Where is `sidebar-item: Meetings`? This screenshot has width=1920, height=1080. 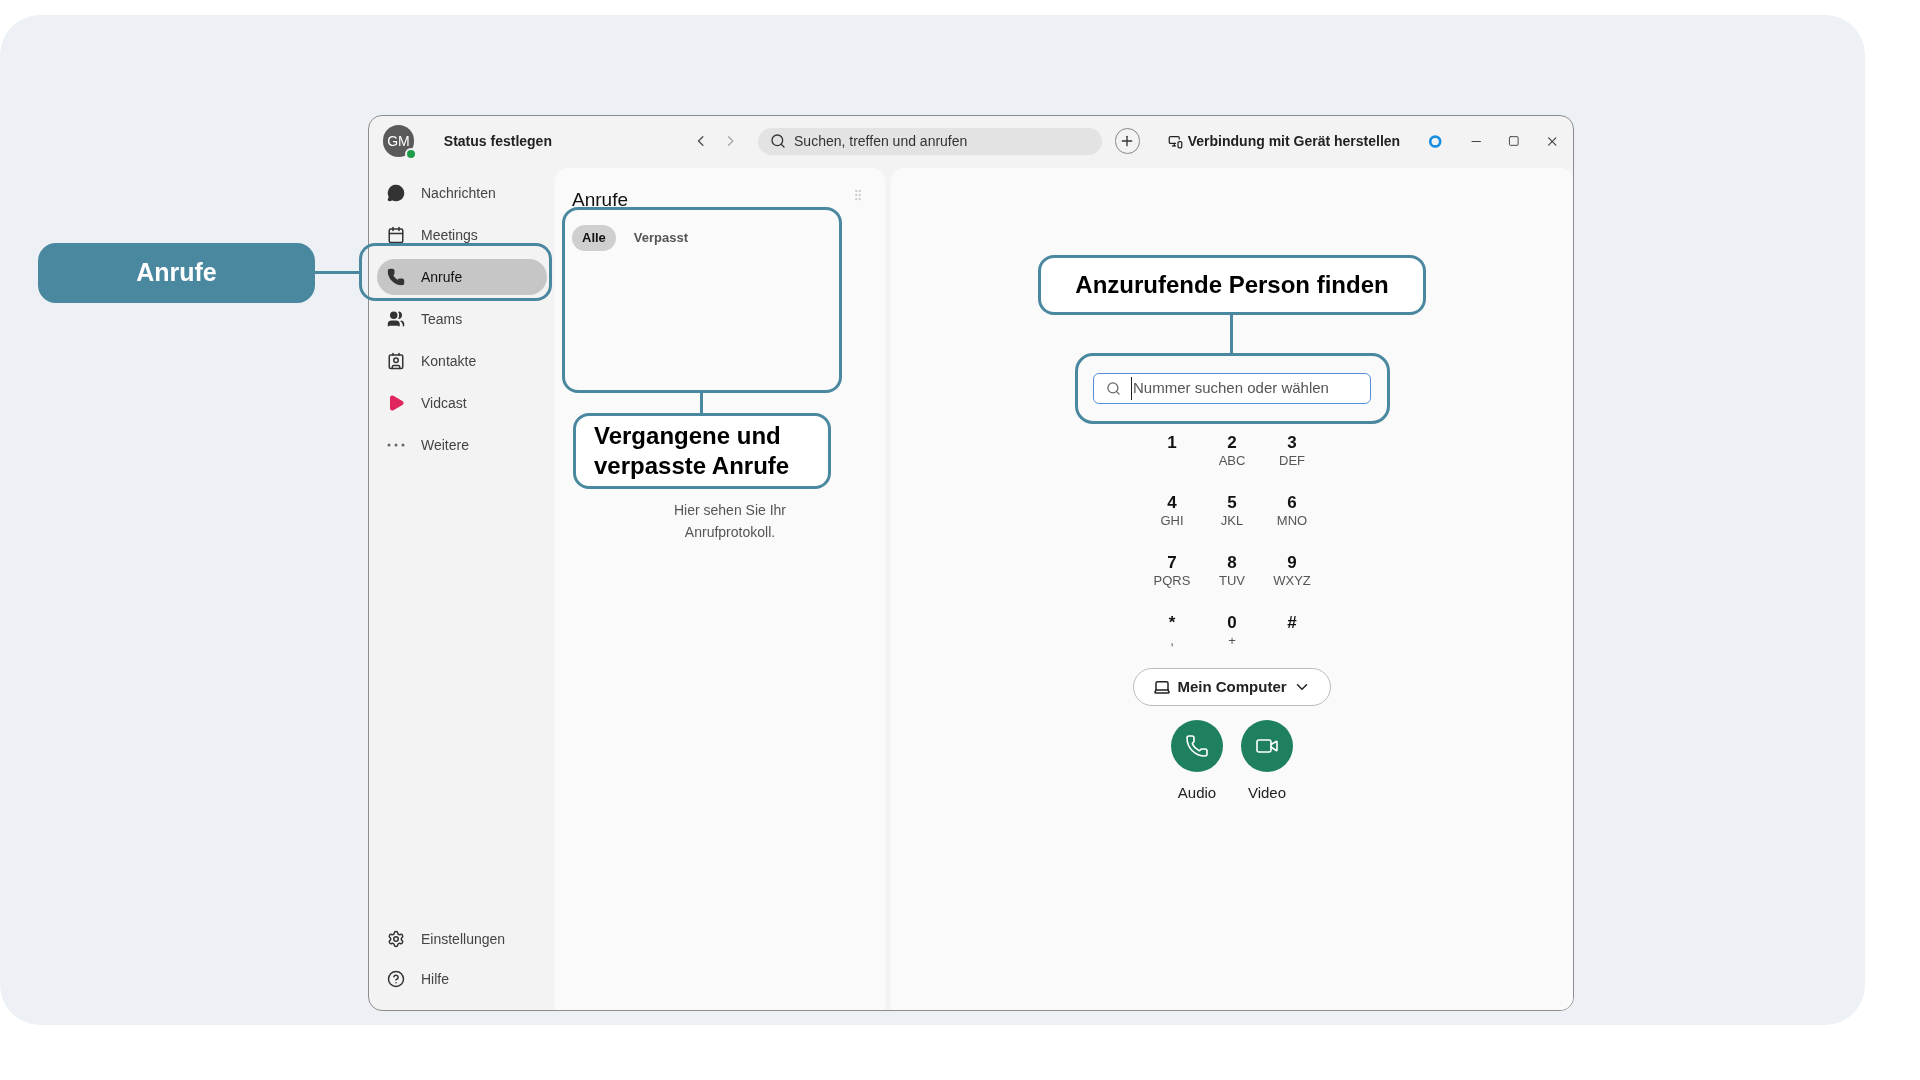
sidebar-item: Meetings is located at coordinates (462, 235).